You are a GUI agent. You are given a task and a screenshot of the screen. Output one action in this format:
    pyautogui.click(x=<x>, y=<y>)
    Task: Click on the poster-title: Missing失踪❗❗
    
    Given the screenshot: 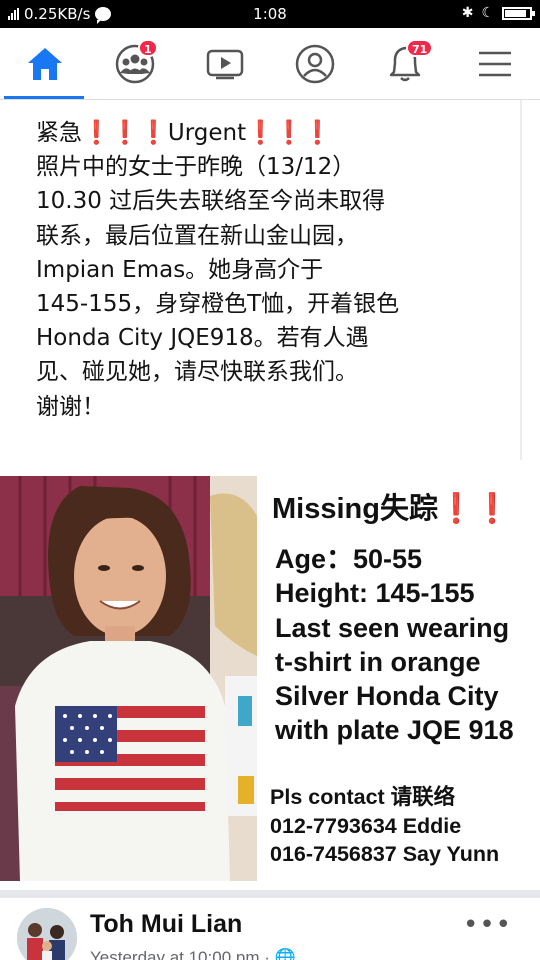 What is the action you would take?
    pyautogui.click(x=391, y=506)
    